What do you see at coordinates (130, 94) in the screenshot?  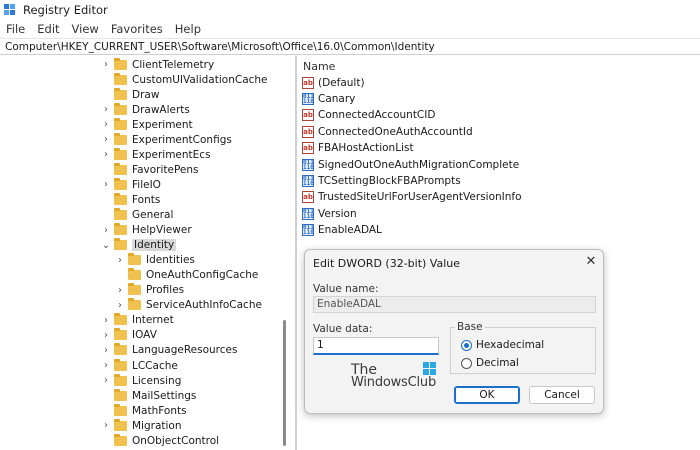 I see `tree-item: Draw` at bounding box center [130, 94].